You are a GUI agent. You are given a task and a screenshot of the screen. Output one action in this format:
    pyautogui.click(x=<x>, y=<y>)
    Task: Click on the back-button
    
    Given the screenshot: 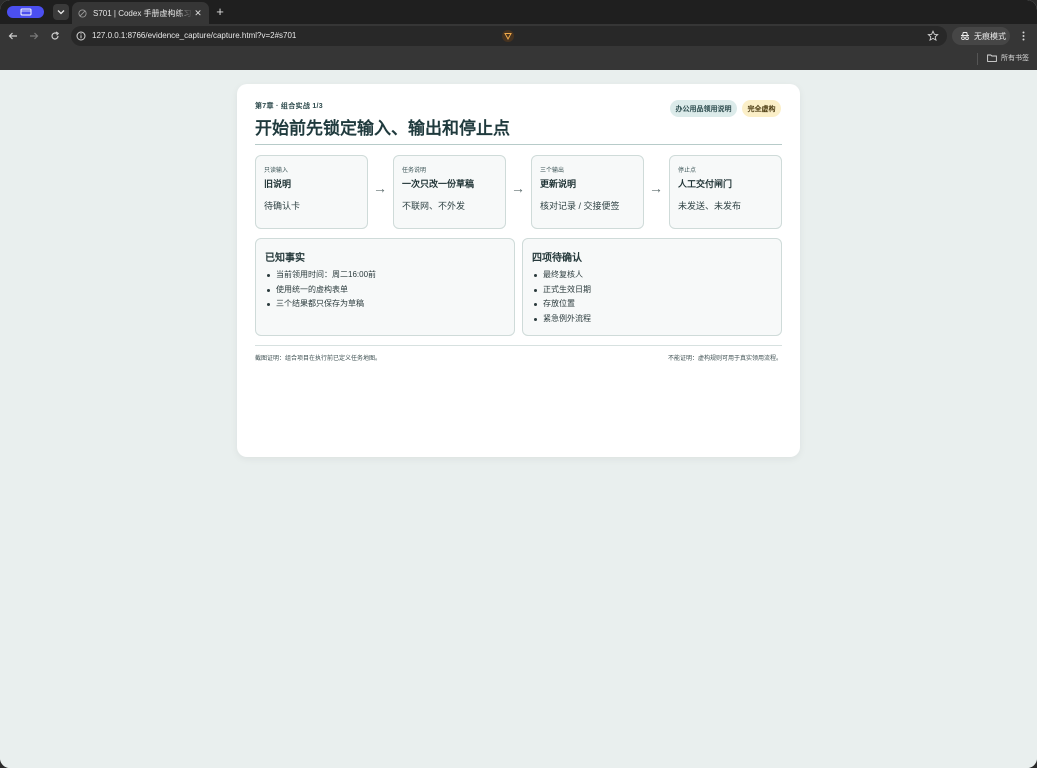 What is the action you would take?
    pyautogui.click(x=13, y=36)
    